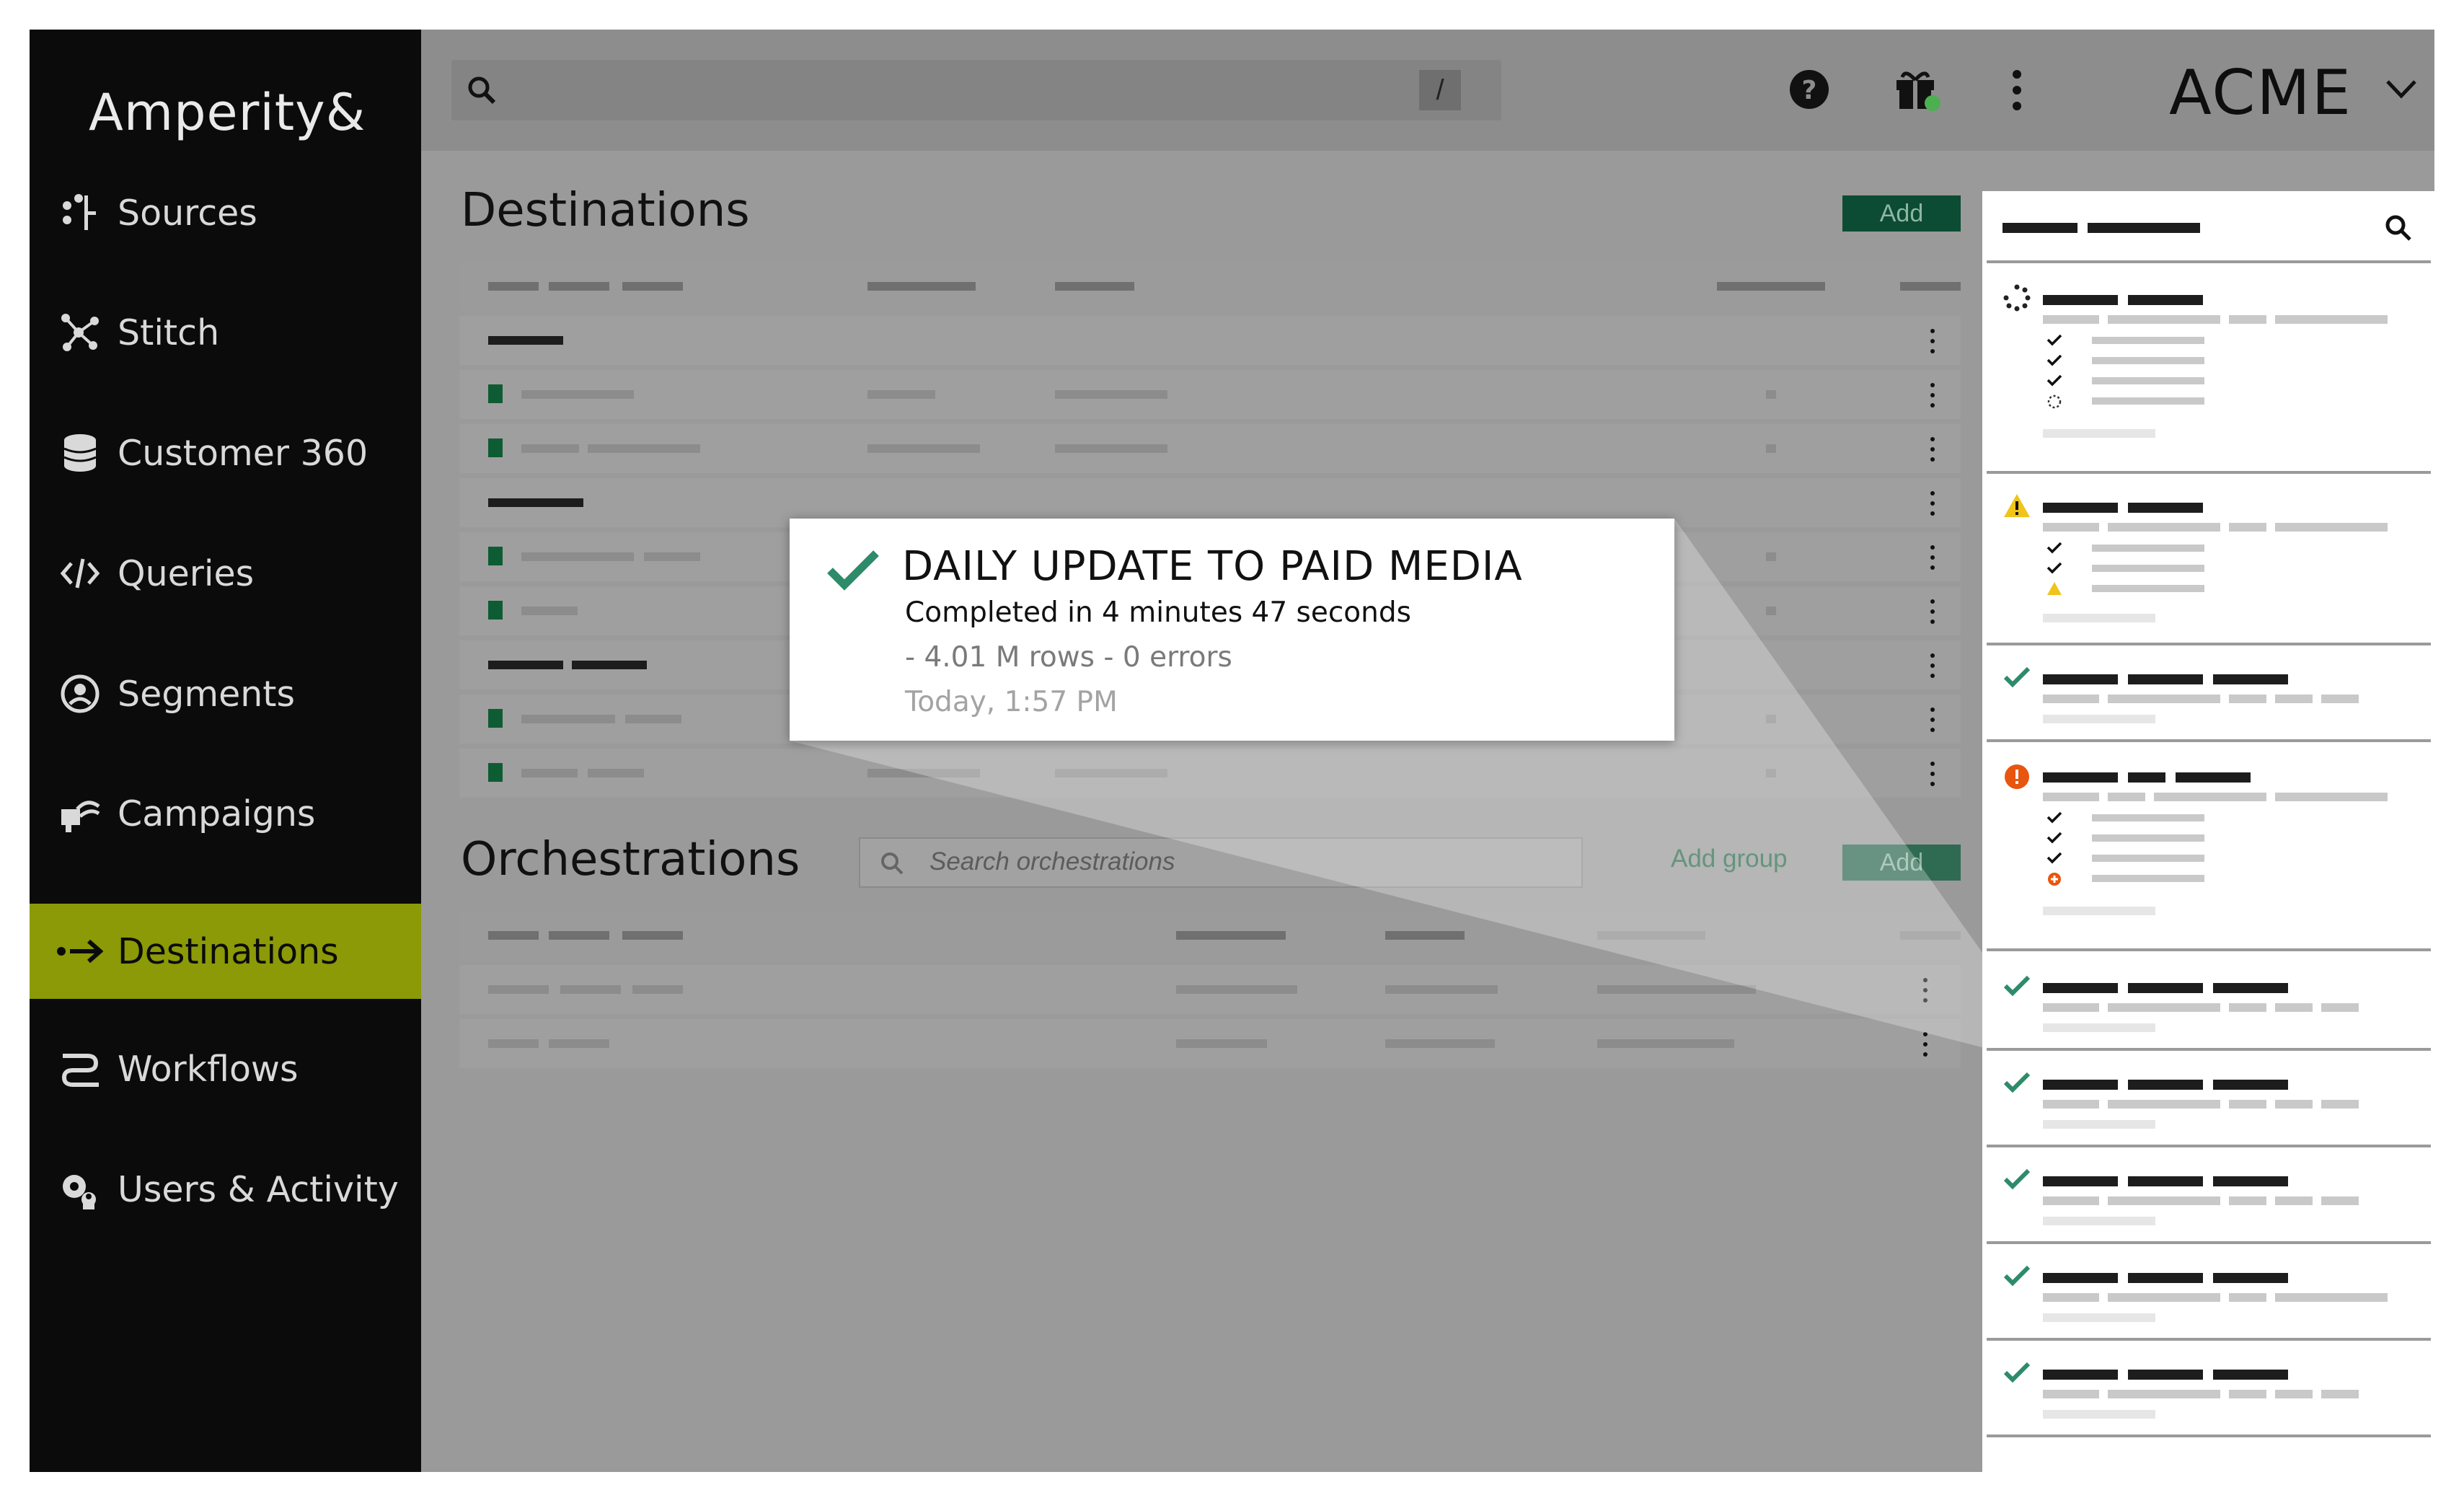 This screenshot has height=1503, width=2464. Describe the element at coordinates (1011, 702) in the screenshot. I see `popup-timestamp: Today, 1:57 PM` at that location.